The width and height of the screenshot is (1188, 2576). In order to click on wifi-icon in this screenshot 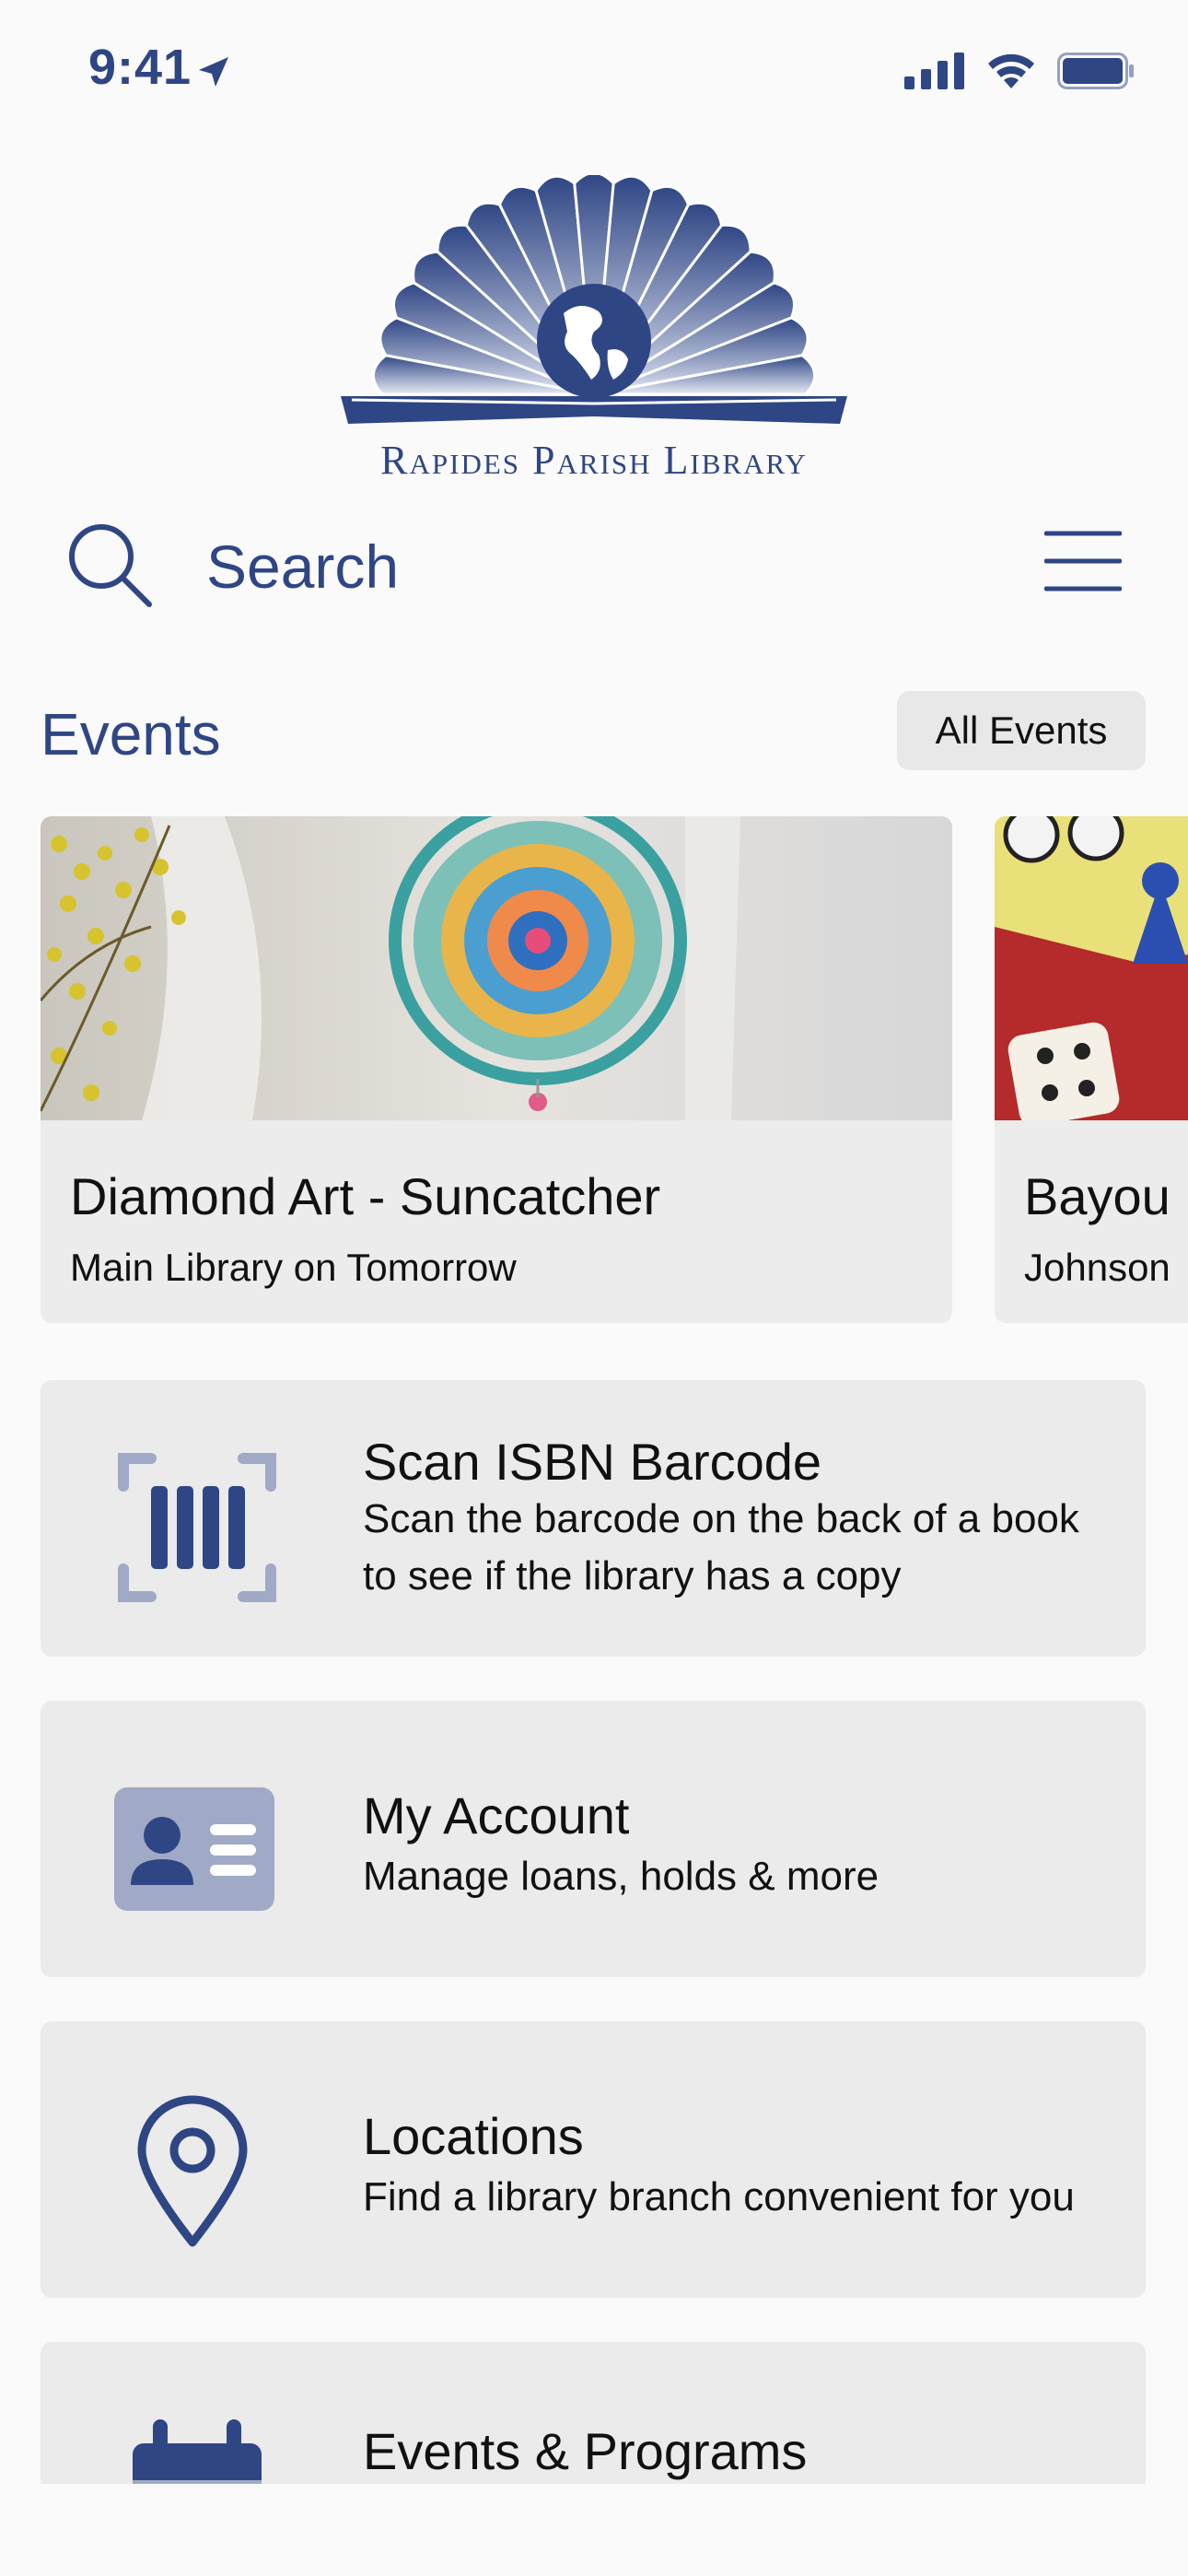, I will do `click(1011, 70)`.